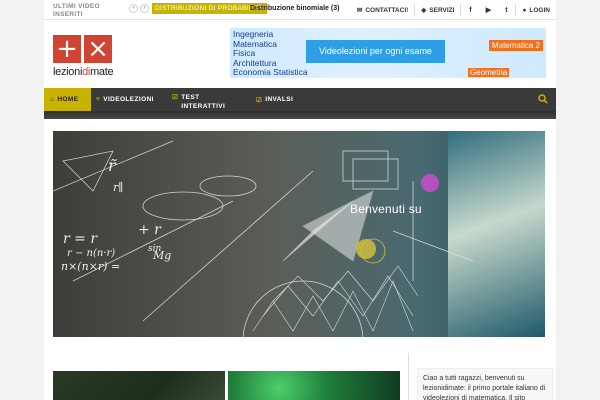 The image size is (600, 400). Describe the element at coordinates (300, 115) in the screenshot. I see `nav-shadow` at that location.